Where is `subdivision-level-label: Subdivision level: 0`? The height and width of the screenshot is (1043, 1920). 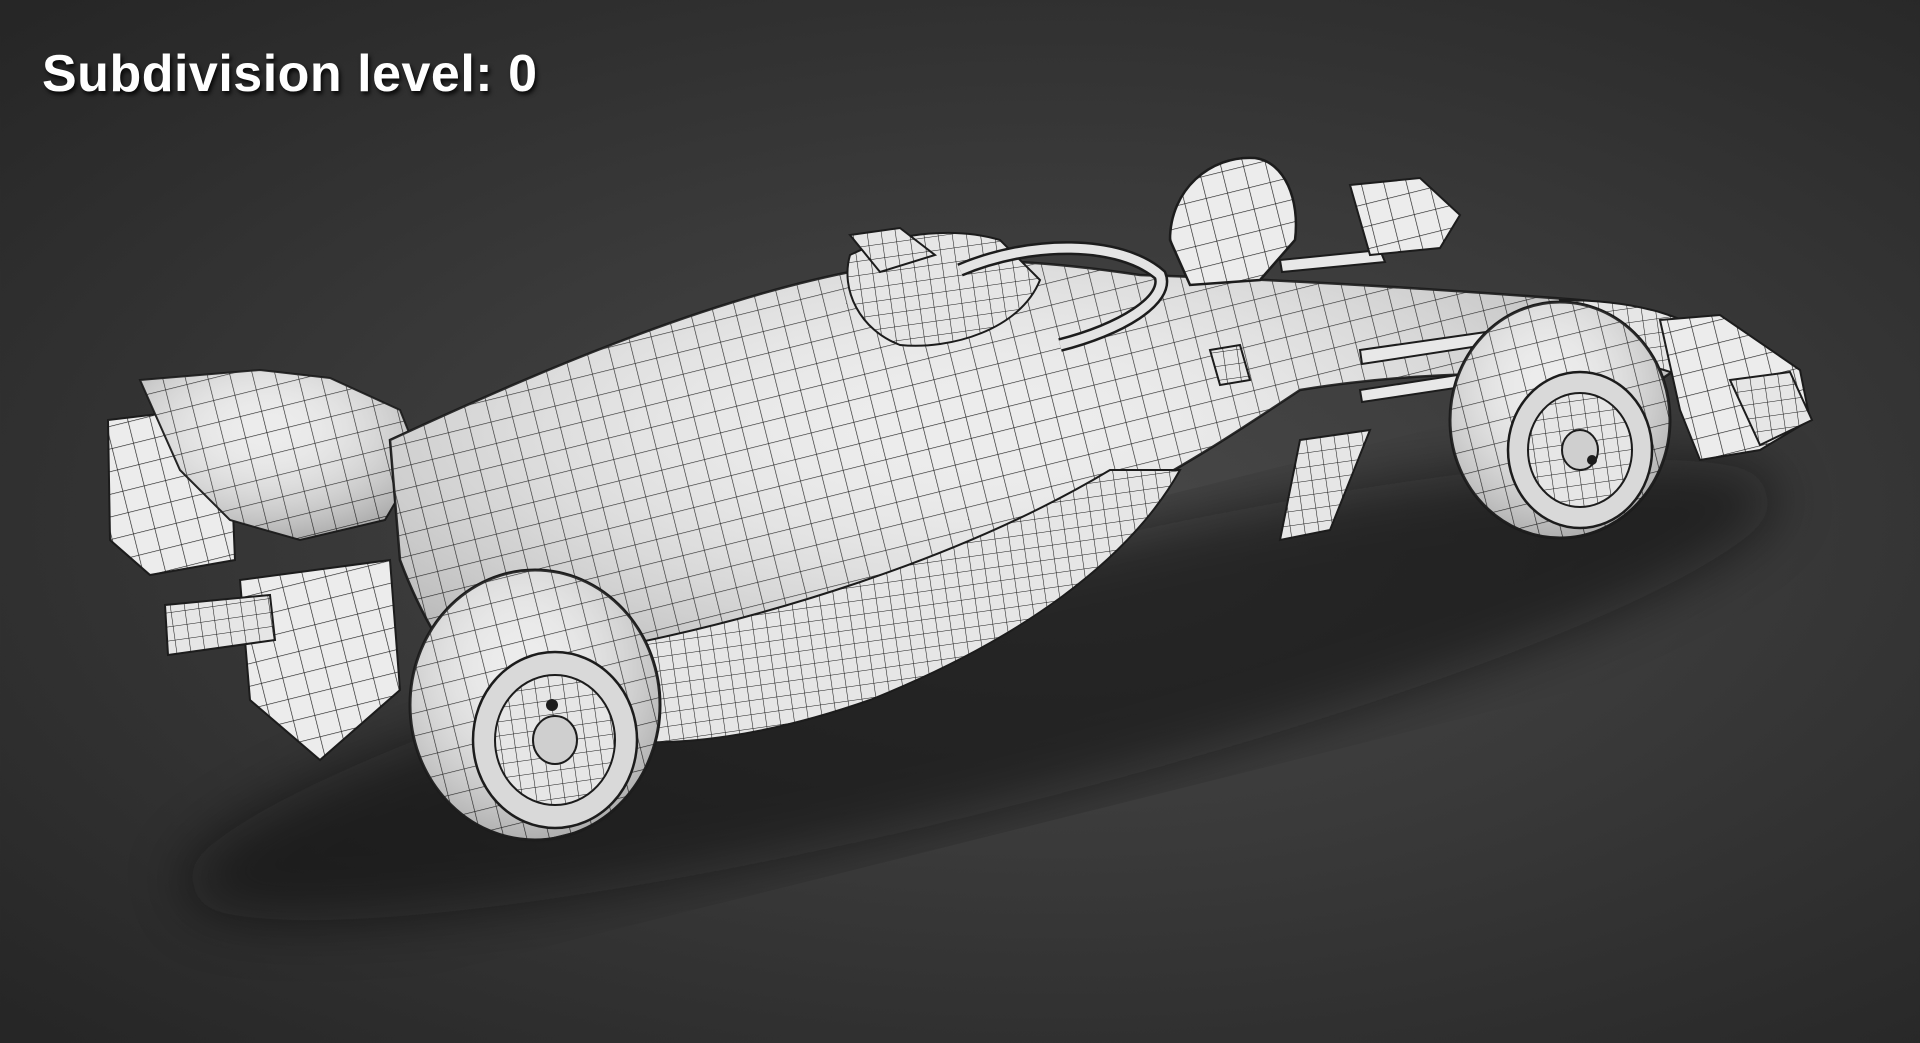
subdivision-level-label: Subdivision level: 0 is located at coordinates (289, 74).